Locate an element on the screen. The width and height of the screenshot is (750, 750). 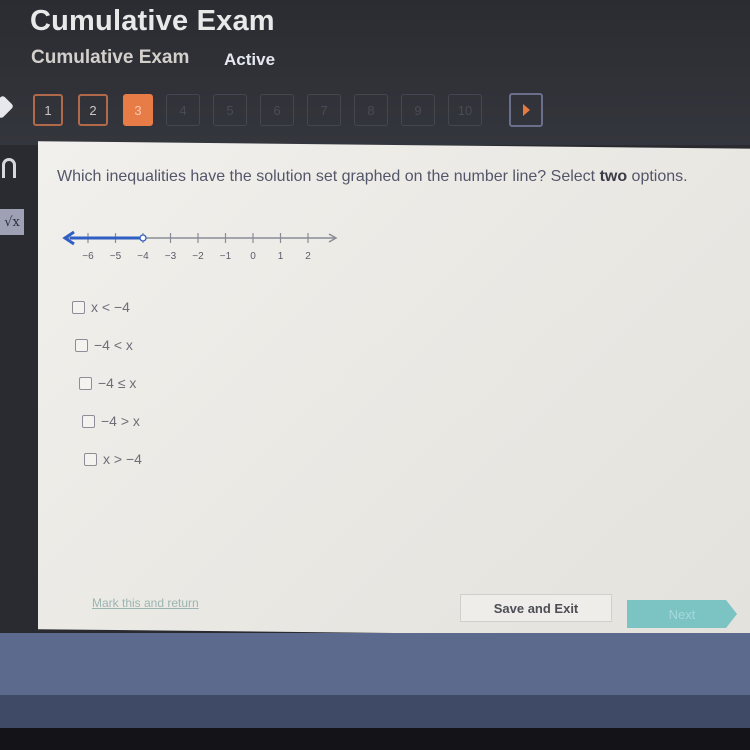
option-5: x > −4 is located at coordinates (113, 459).